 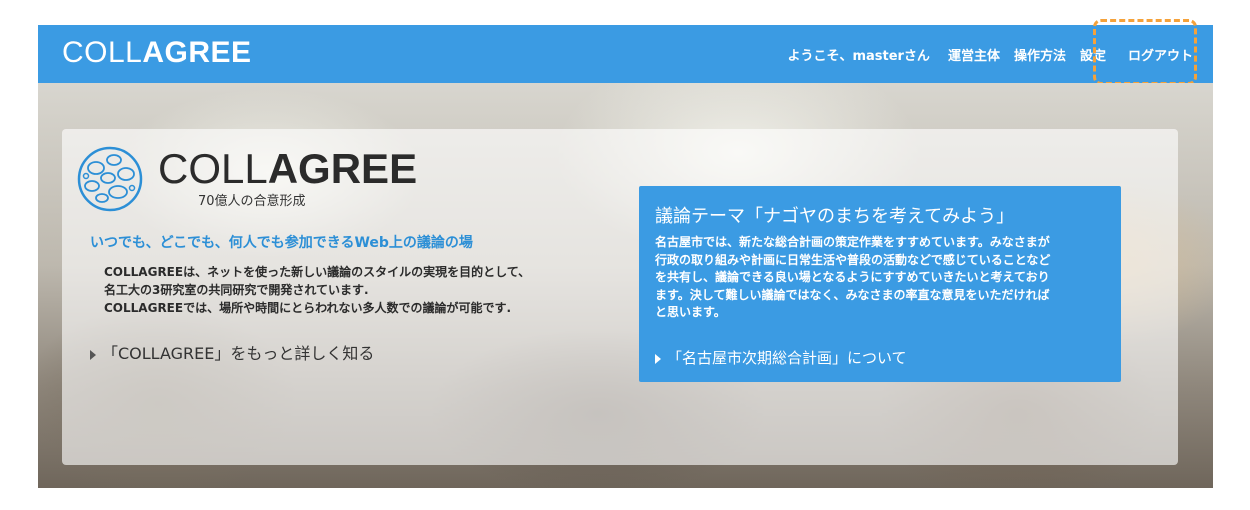 I want to click on brand-name: COLLAGREE, so click(x=287, y=169).